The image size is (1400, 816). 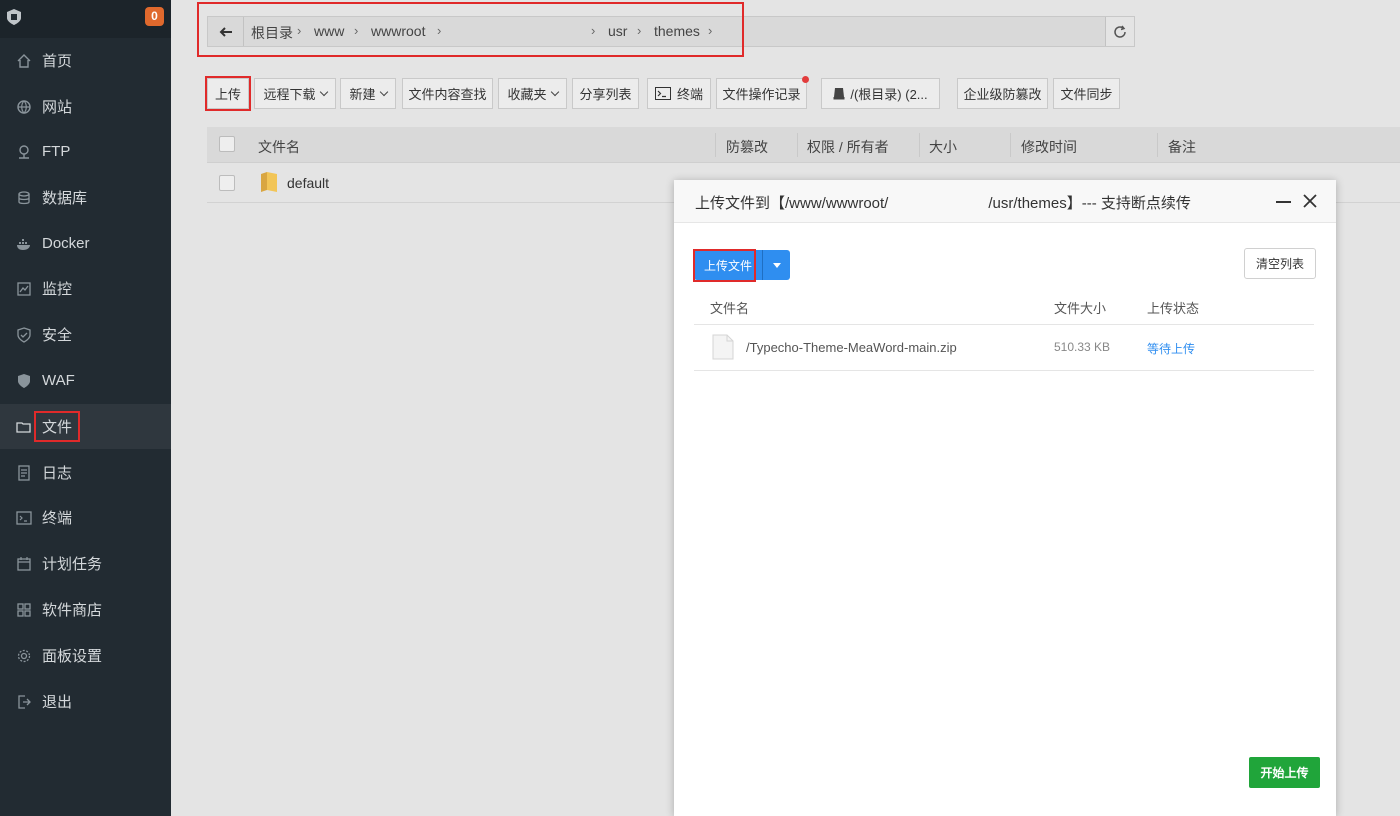 I want to click on favorites-button: 收藏夹, so click(x=532, y=93).